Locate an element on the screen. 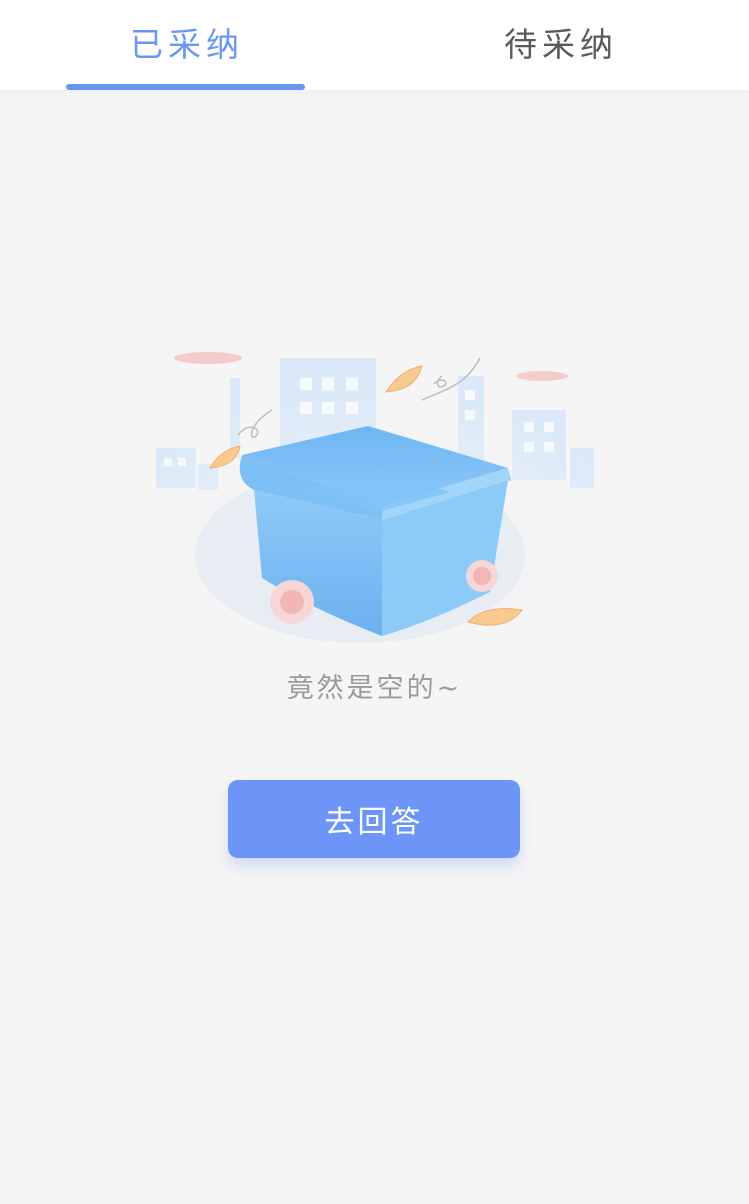  tab-adopted-label: 已采纳 is located at coordinates (187, 44).